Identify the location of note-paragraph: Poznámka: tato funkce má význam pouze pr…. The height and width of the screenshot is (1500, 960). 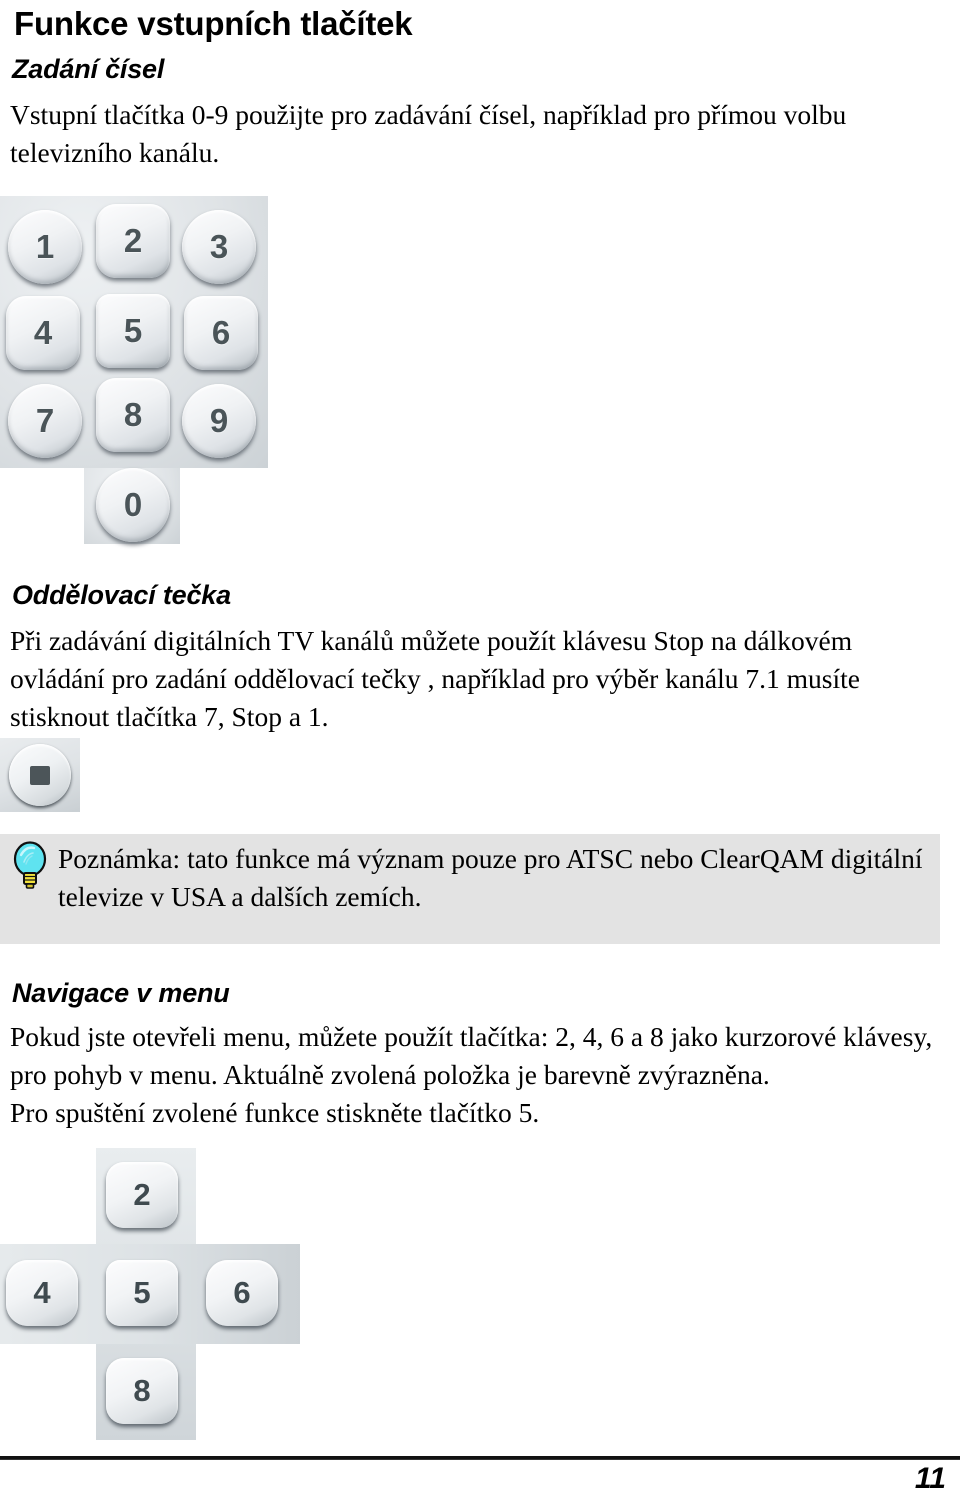
(470, 878).